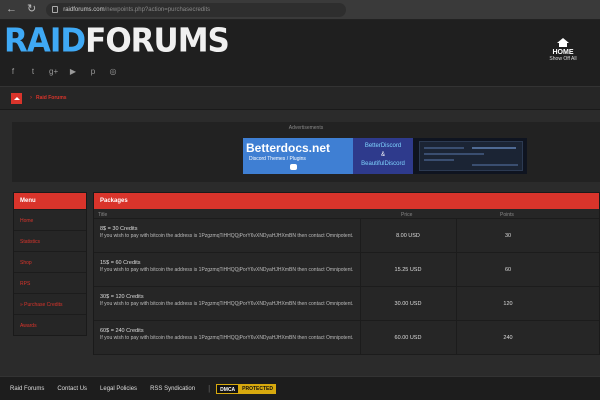  Describe the element at coordinates (407, 215) in the screenshot. I see `column-price: Price` at that location.